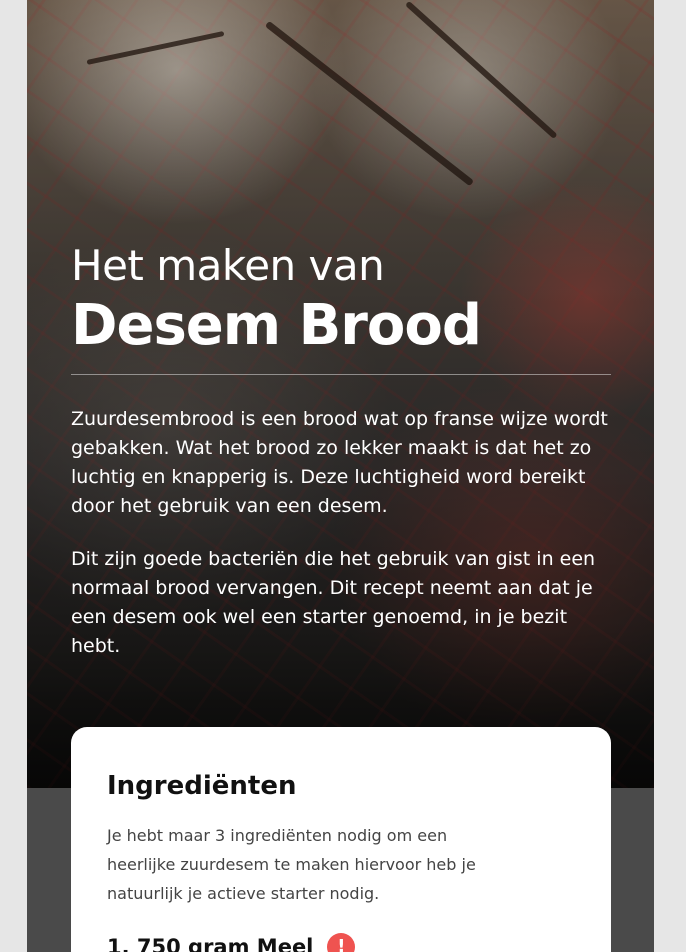  I want to click on ingredients-title: Ingrediënten, so click(202, 786).